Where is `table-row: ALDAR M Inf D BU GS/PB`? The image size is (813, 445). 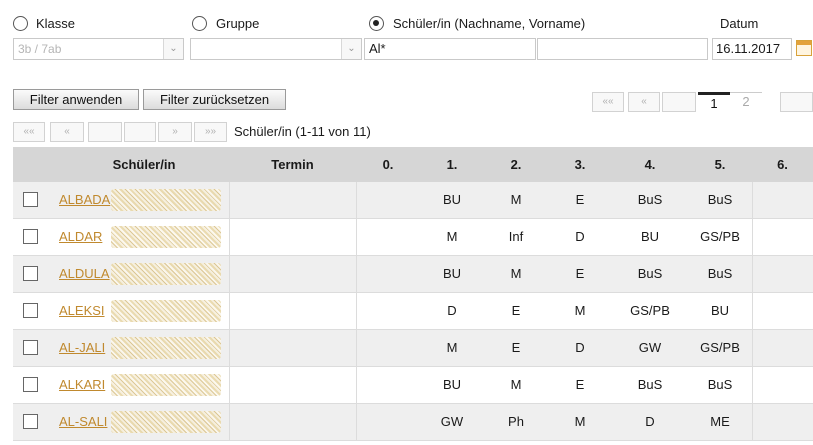 table-row: ALDAR M Inf D BU GS/PB is located at coordinates (413, 237).